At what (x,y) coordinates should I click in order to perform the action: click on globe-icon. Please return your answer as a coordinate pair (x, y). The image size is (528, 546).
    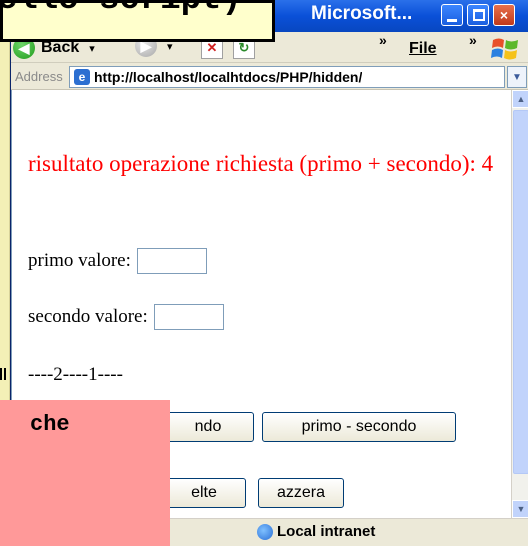
    Looking at the image, I should click on (265, 531).